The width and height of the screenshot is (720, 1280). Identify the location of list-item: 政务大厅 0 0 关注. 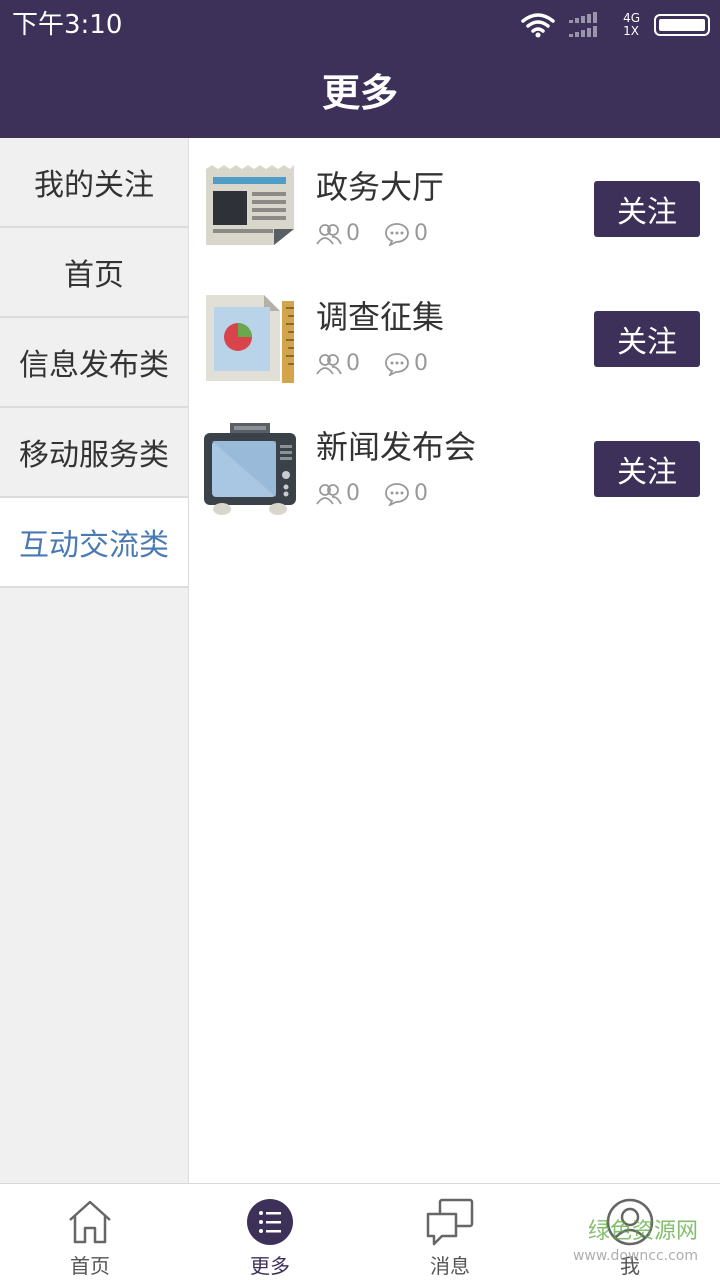
(454, 218).